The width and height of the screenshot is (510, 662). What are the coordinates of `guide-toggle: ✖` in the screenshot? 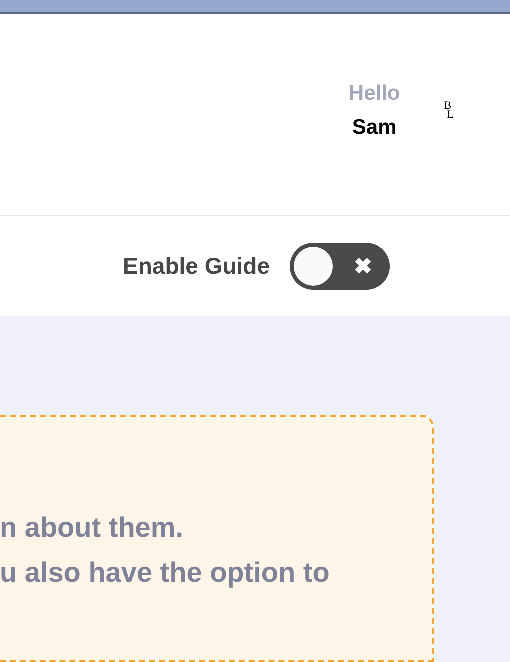 It's located at (340, 266).